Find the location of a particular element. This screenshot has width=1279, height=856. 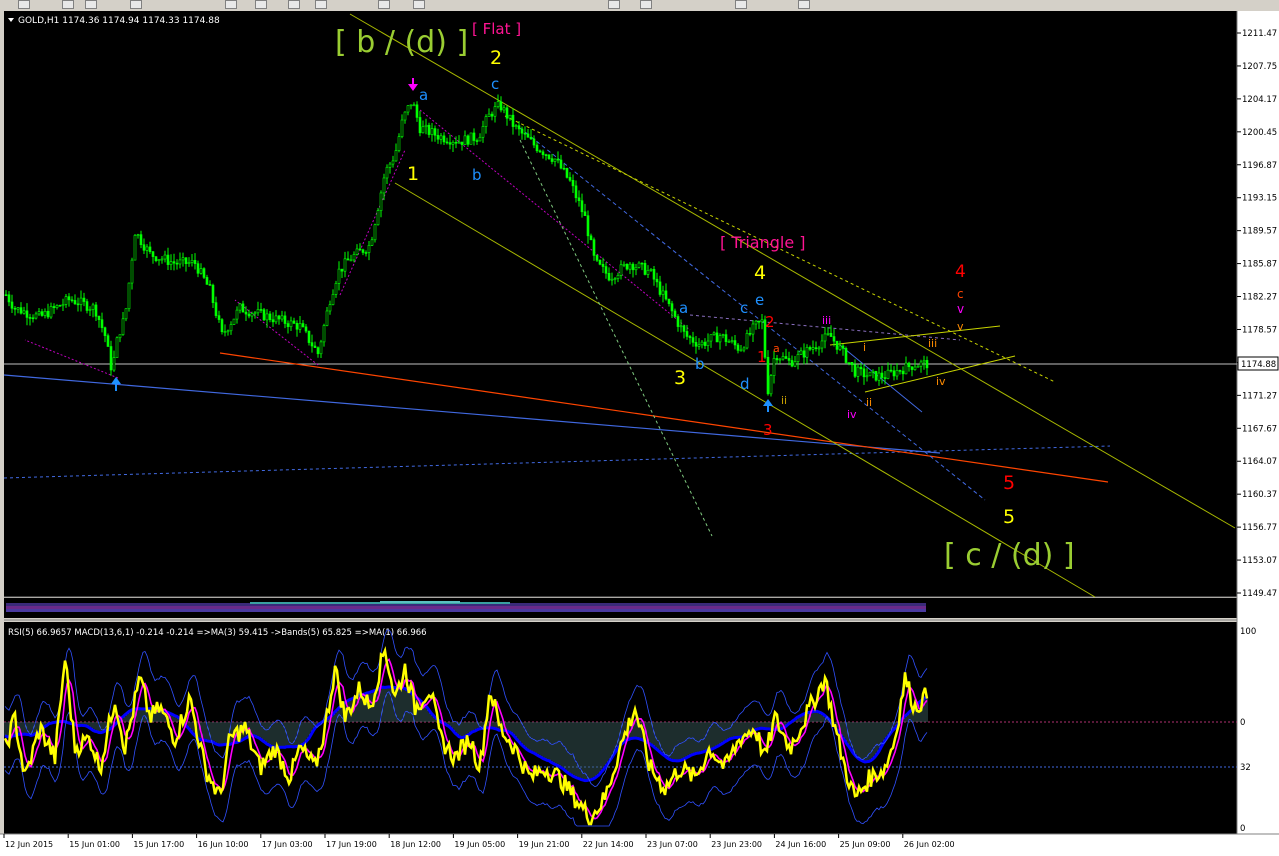

time-tick-label: 23 Jun 07:00 is located at coordinates (672, 844).